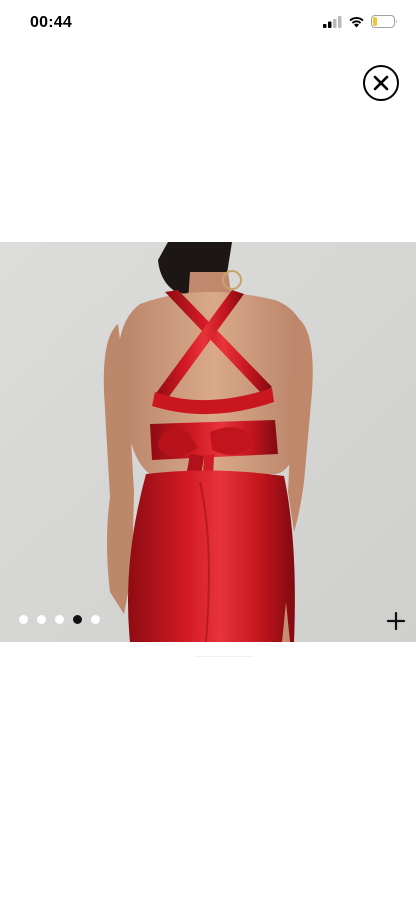 Image resolution: width=416 pixels, height=900 pixels. I want to click on pagination-dots, so click(59, 619).